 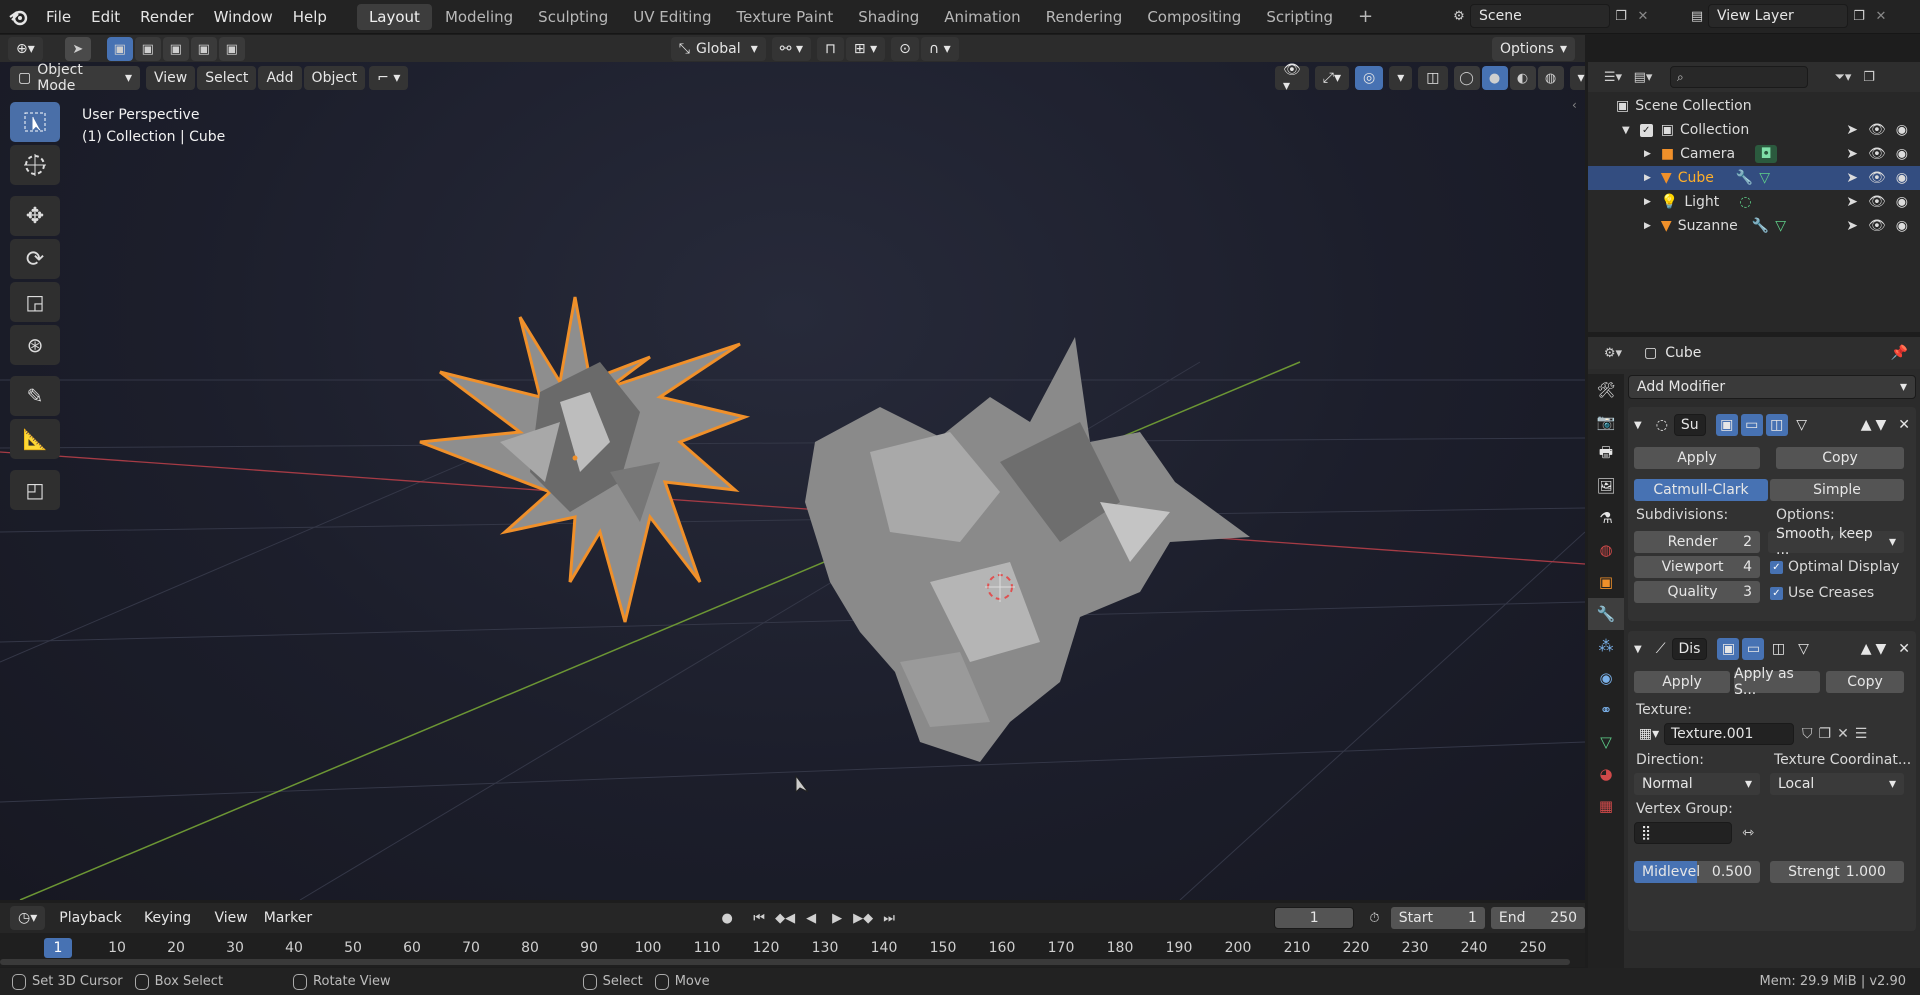 I want to click on end-frame-field: End 250, so click(x=1538, y=918).